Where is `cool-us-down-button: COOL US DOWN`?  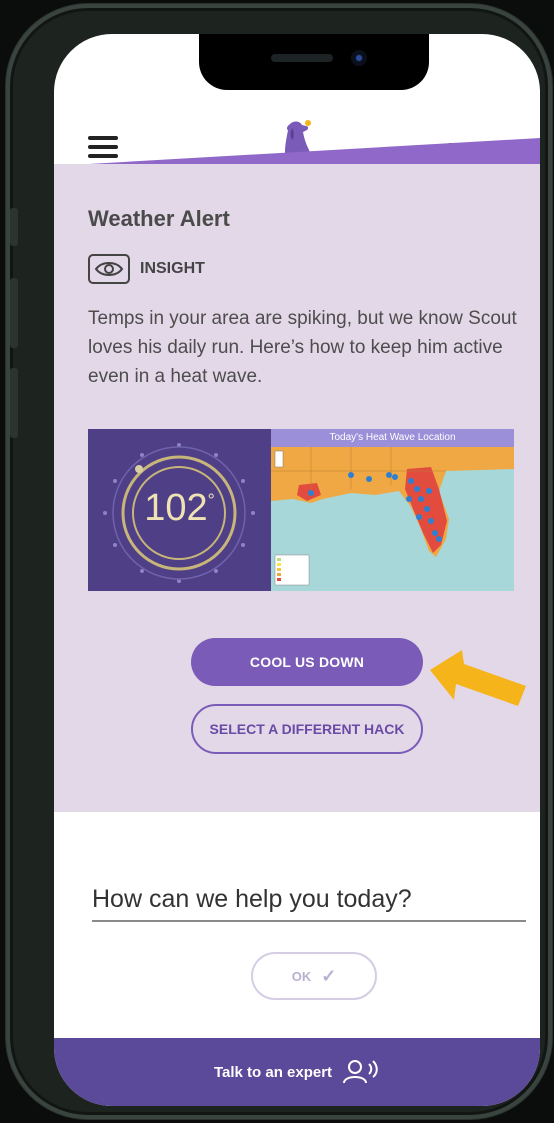
cool-us-down-button: COOL US DOWN is located at coordinates (307, 662).